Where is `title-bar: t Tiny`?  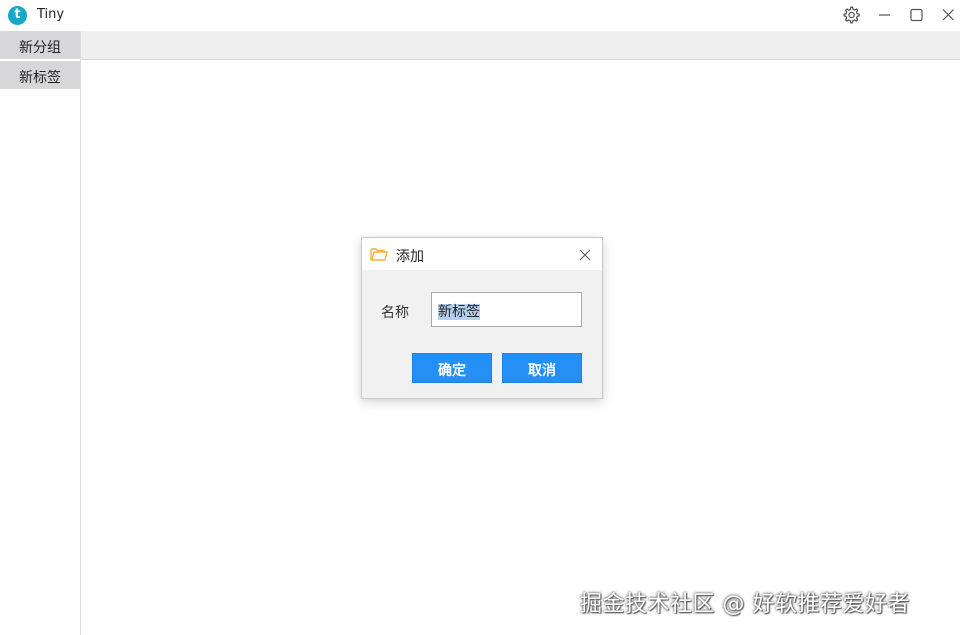 title-bar: t Tiny is located at coordinates (480, 15).